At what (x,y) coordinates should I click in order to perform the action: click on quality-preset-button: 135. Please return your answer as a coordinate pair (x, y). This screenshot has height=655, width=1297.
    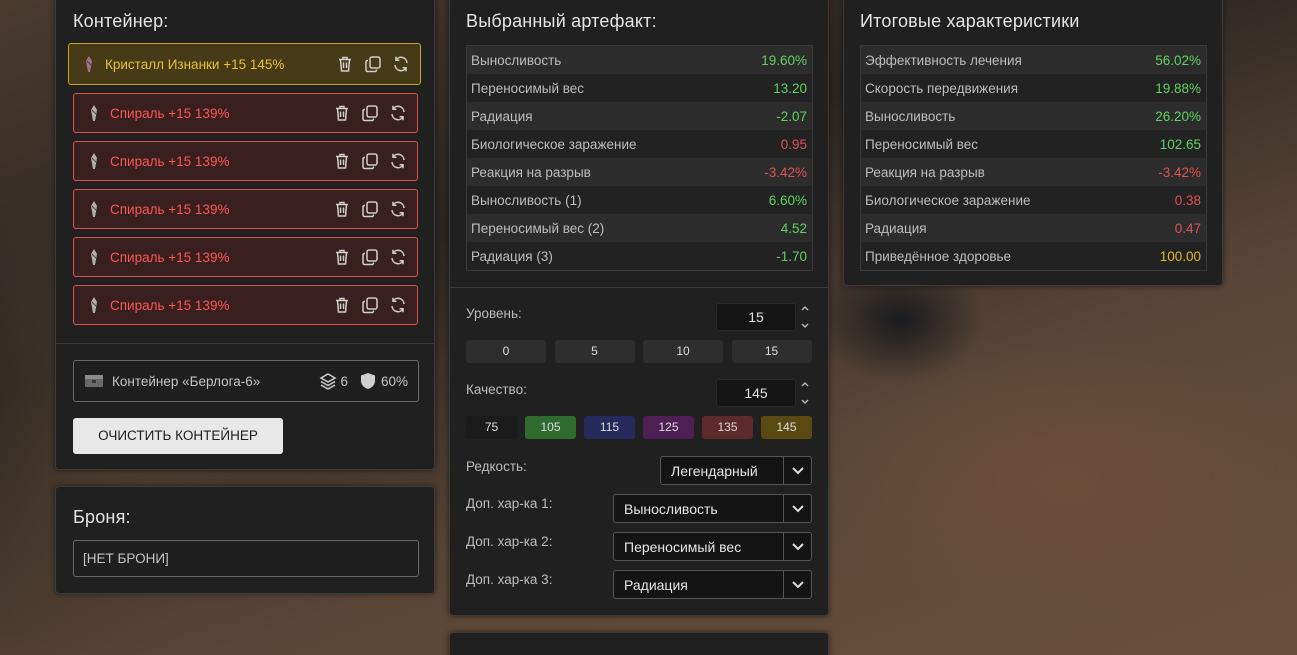
    Looking at the image, I should click on (727, 427).